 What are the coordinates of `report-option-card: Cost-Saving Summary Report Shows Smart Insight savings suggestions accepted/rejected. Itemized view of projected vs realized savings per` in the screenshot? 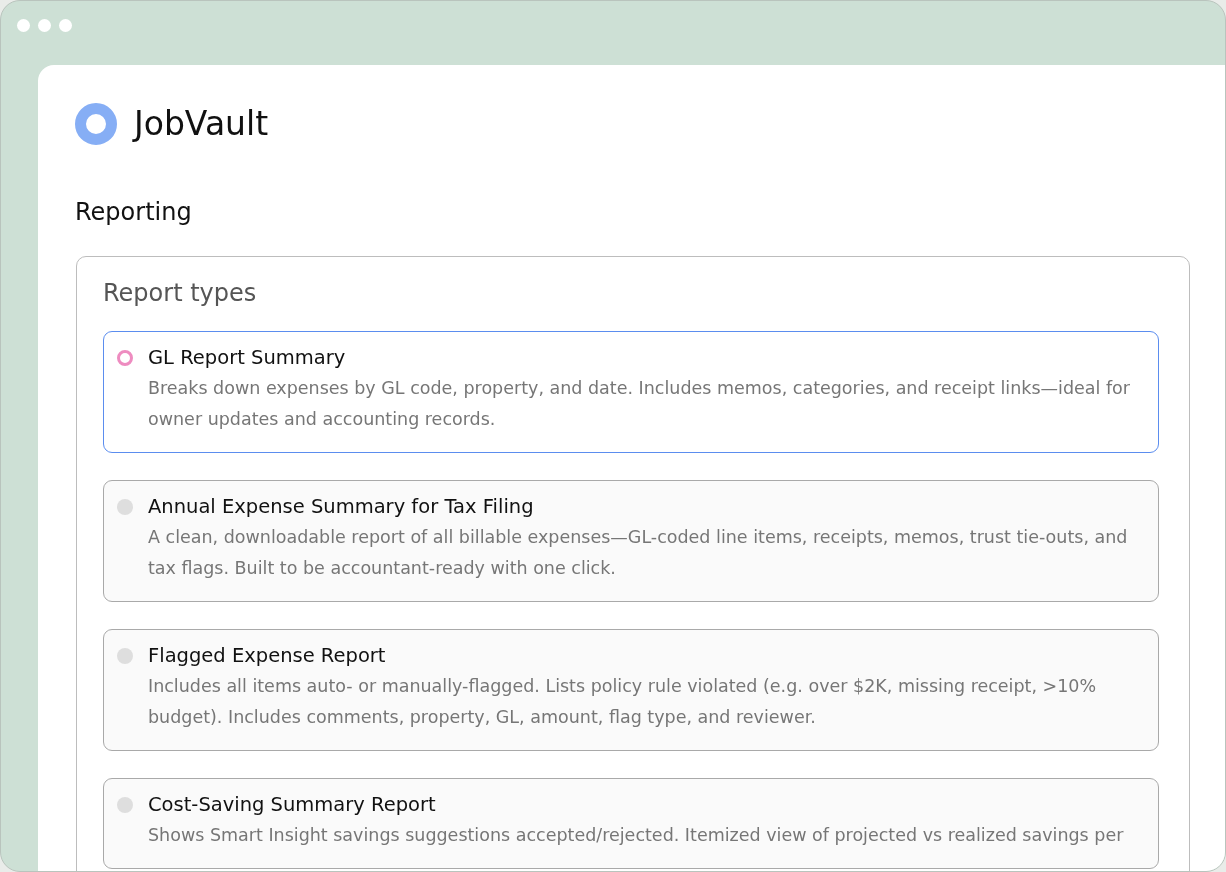 It's located at (631, 823).